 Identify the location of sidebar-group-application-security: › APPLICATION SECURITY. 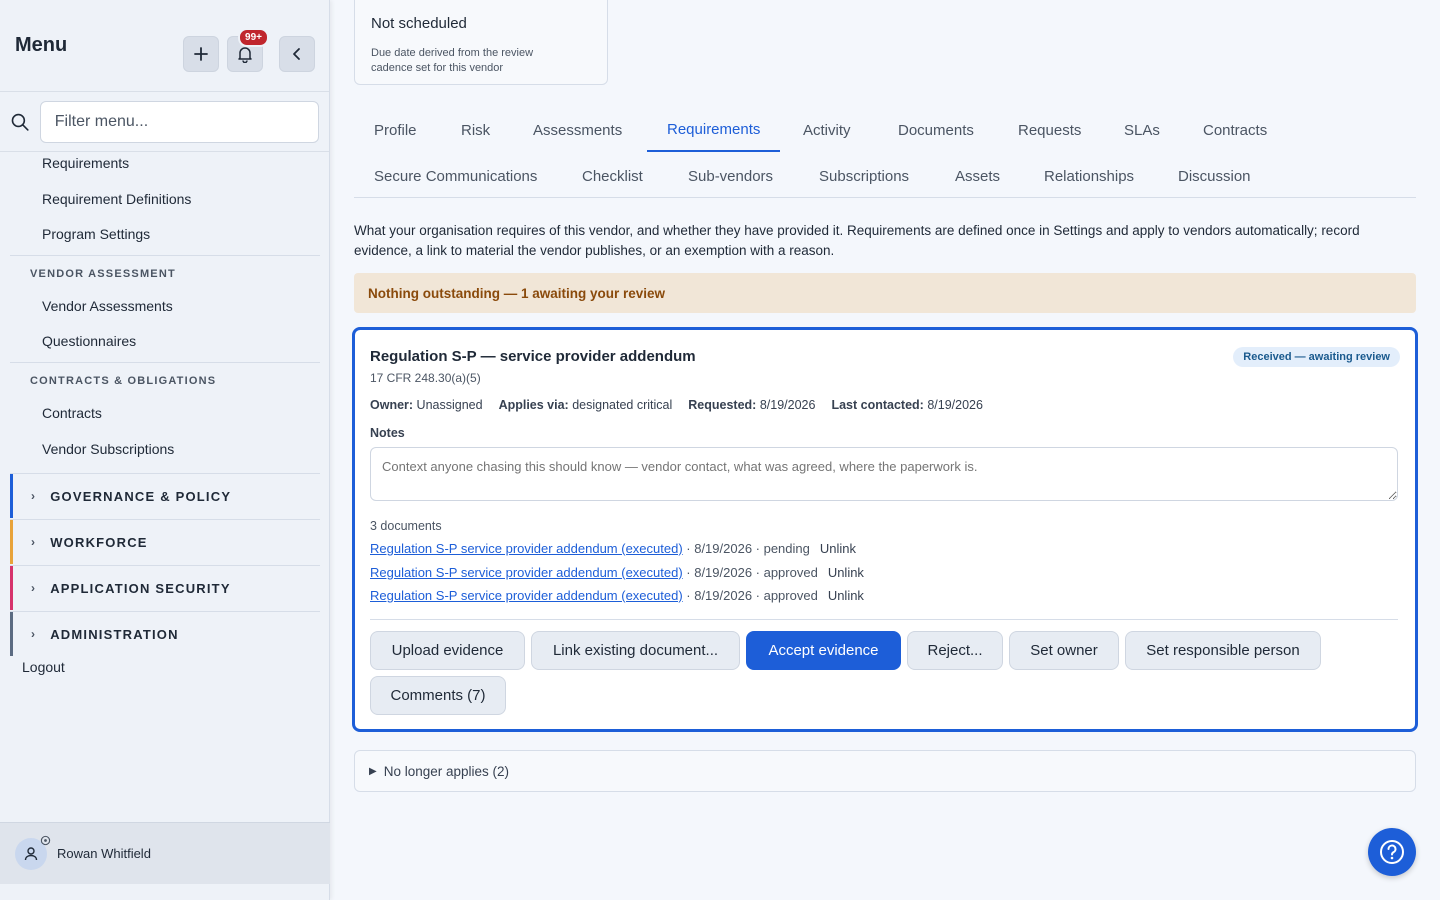
(165, 588).